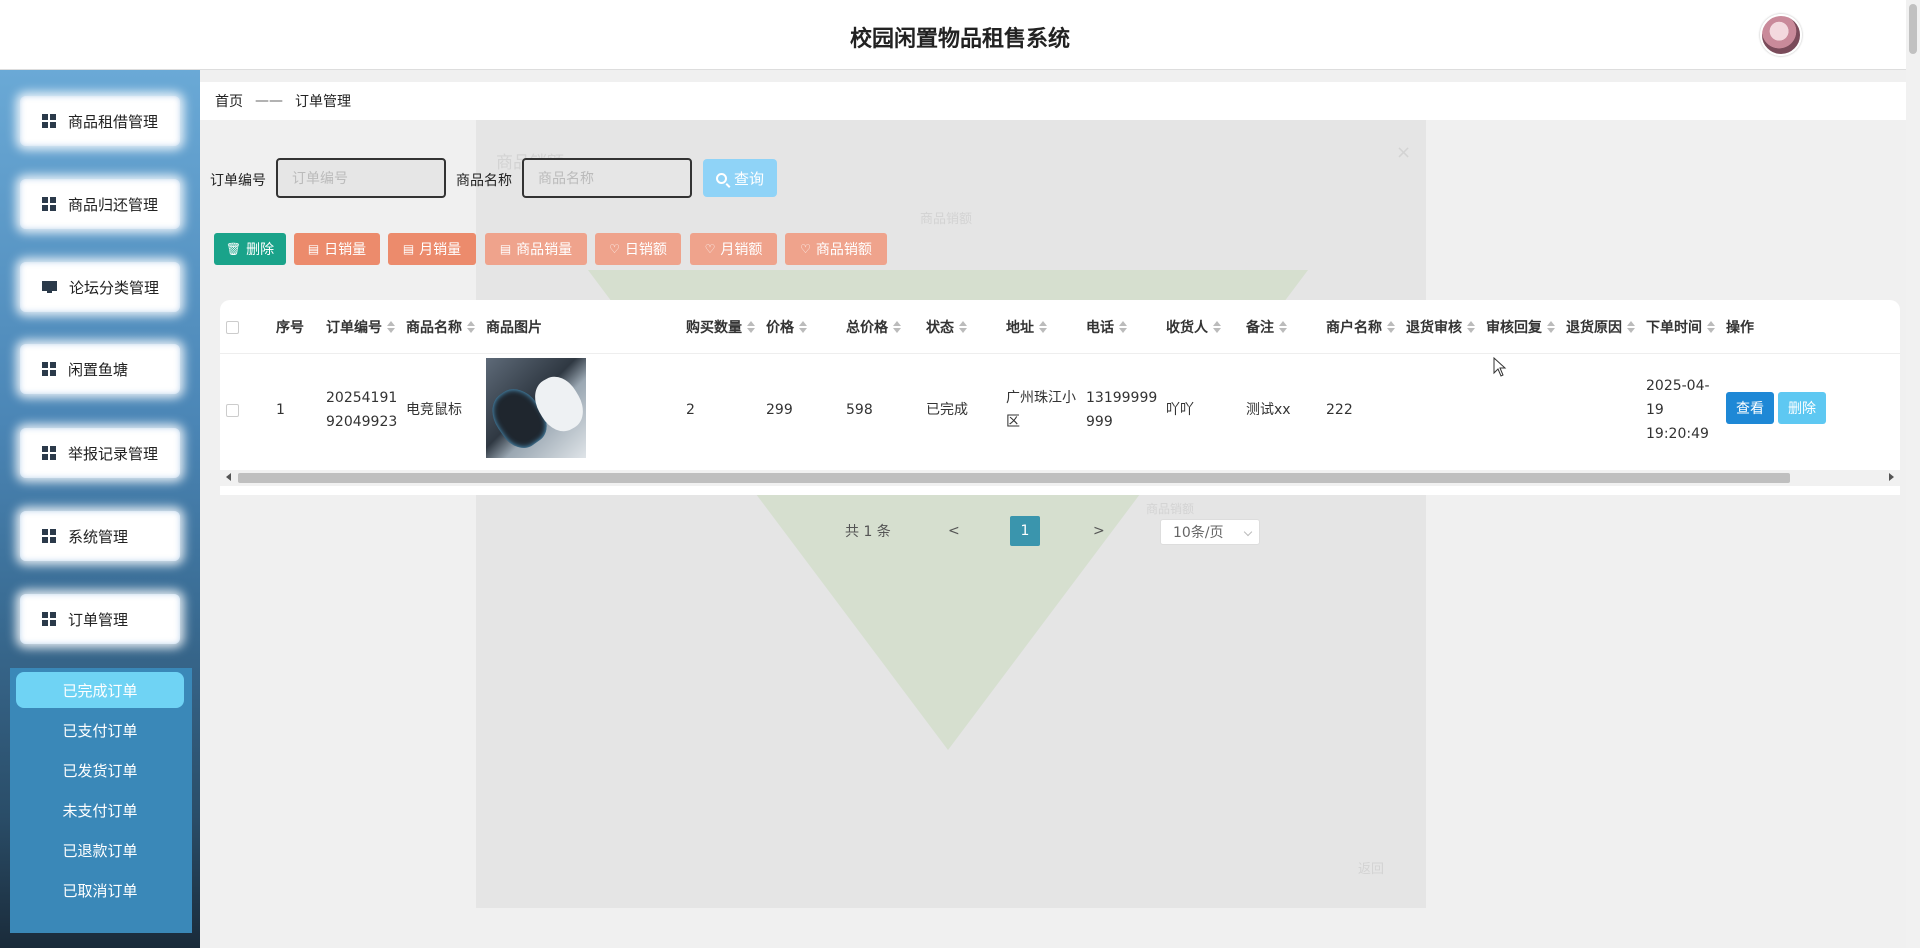  Describe the element at coordinates (1600, 327) in the screenshot. I see `col-return-reason: 退货原因` at that location.